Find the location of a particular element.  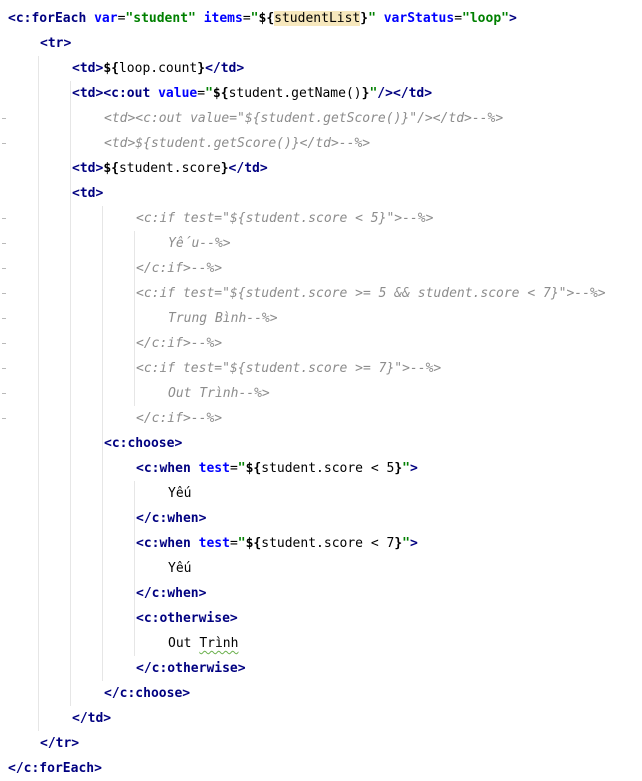

code-line: <td> is located at coordinates (87, 193).